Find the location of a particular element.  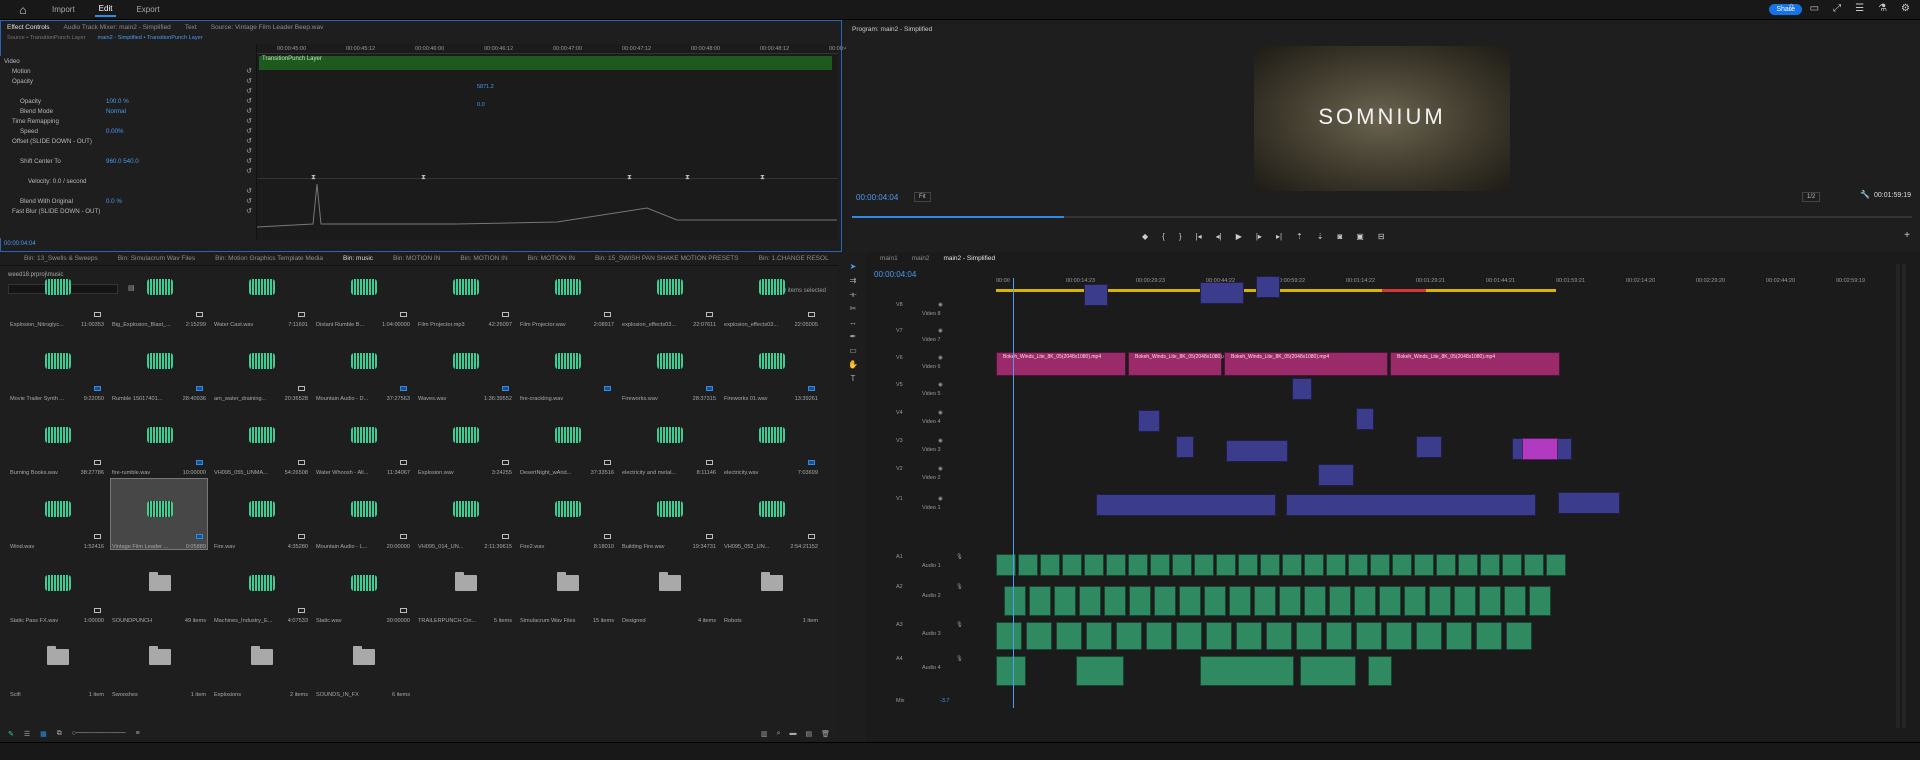

bin-tab: Bin: Simulacrum Wav Files is located at coordinates (156, 258).